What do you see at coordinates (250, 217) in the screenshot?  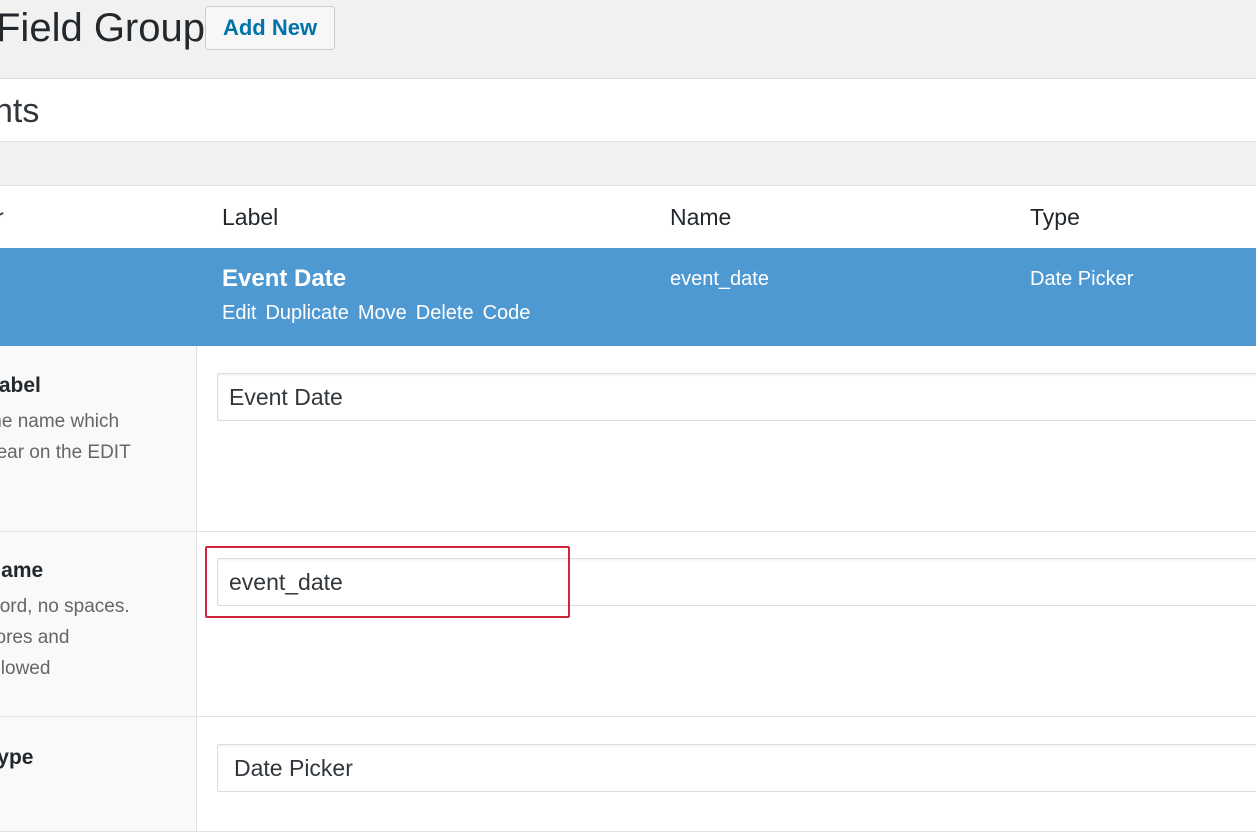 I see `column-label-header: Label` at bounding box center [250, 217].